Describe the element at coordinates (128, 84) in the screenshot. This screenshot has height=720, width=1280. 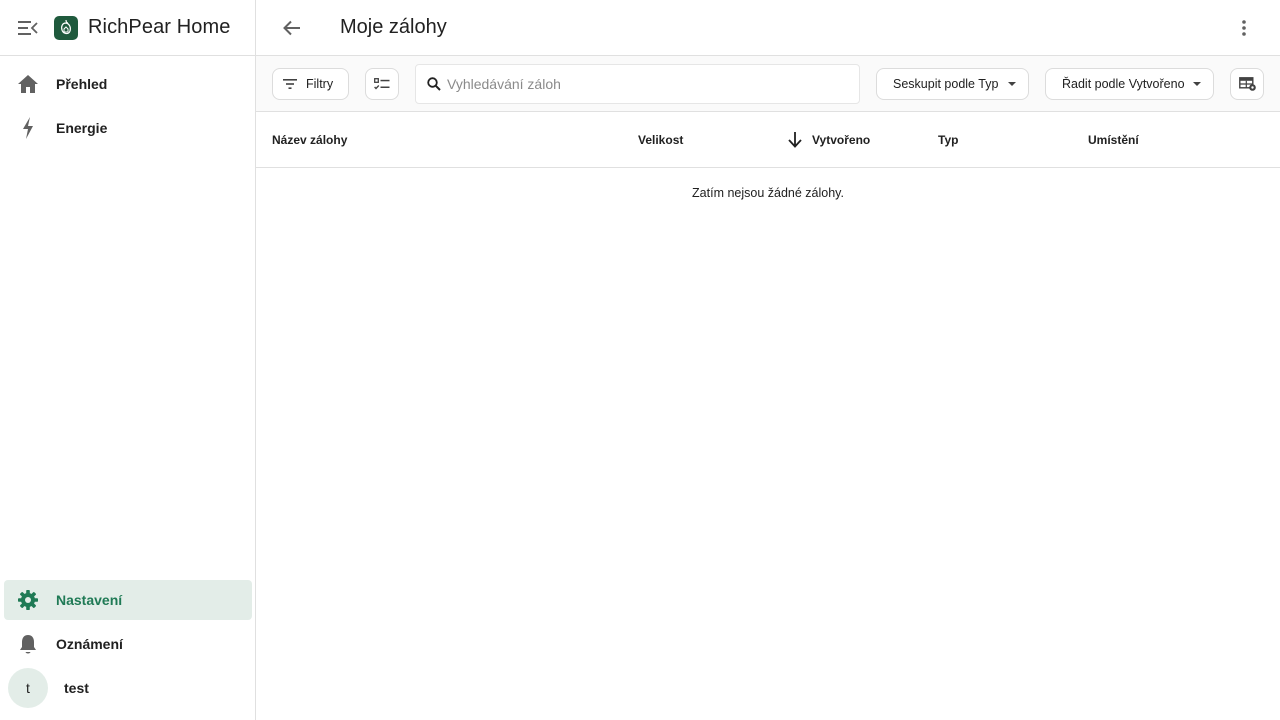
I see `sidebar-item-prehled: Přehled` at that location.